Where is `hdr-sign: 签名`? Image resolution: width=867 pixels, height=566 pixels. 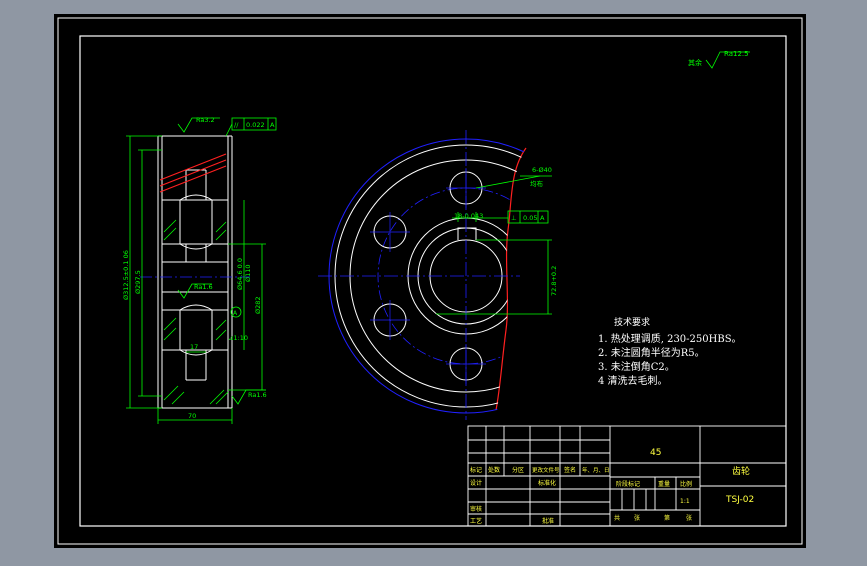 hdr-sign: 签名 is located at coordinates (570, 470).